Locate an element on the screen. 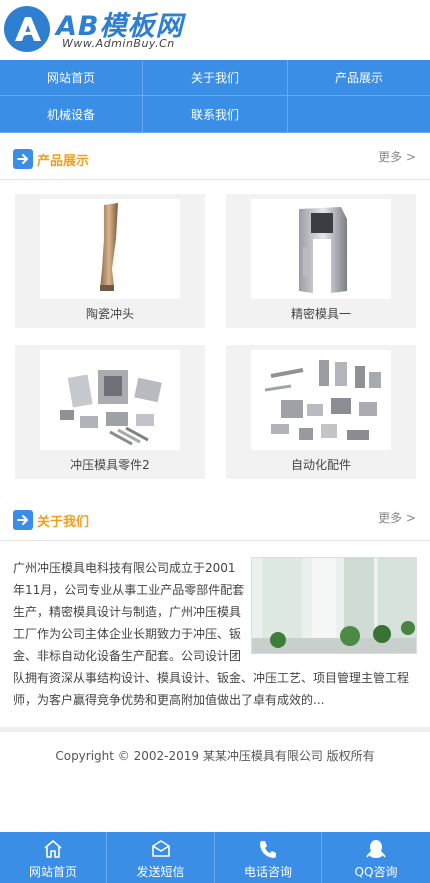 This screenshot has width=430, height=883. product-name: 自动化配件 is located at coordinates (320, 465).